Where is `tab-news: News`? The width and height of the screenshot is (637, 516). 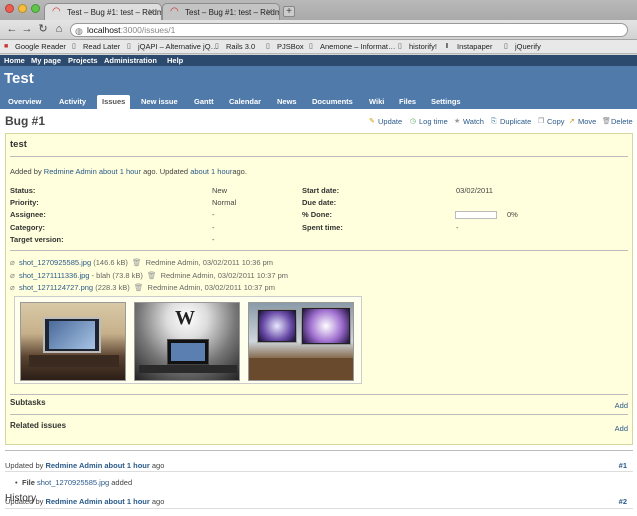 tab-news: News is located at coordinates (287, 102).